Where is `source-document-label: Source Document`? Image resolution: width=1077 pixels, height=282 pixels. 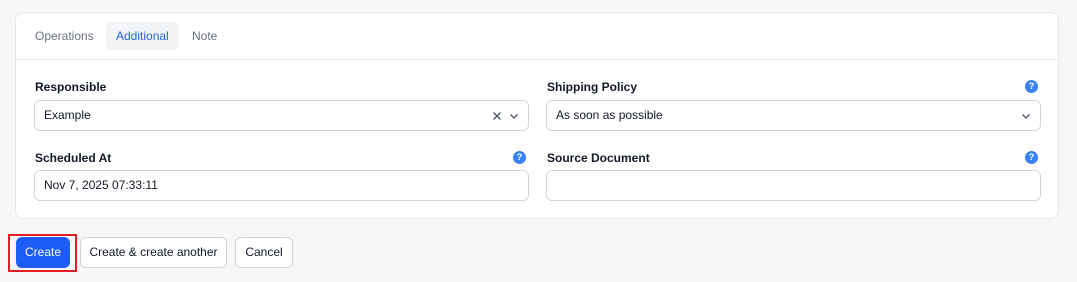 source-document-label: Source Document is located at coordinates (598, 158).